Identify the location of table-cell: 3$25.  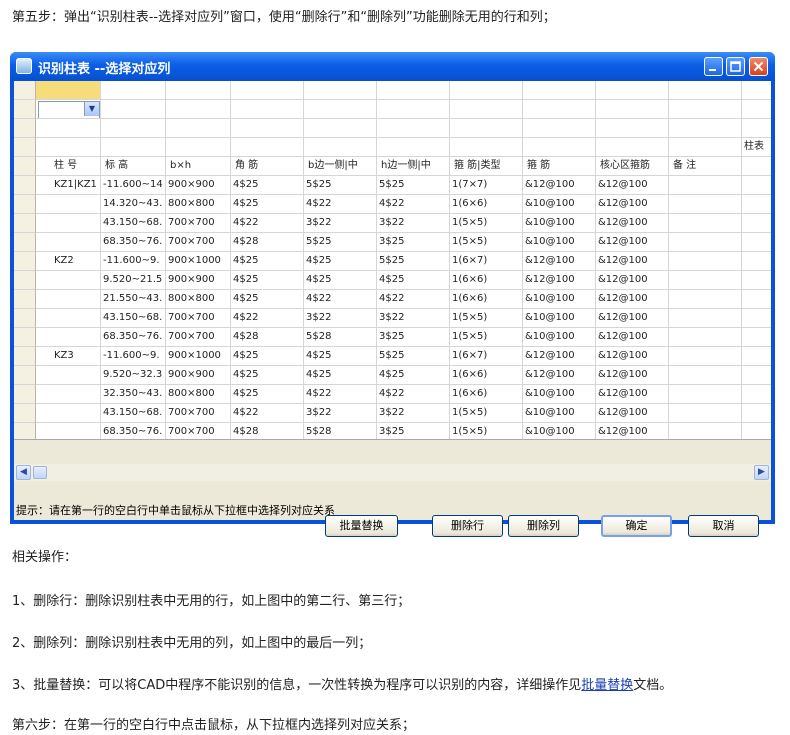
(413, 337).